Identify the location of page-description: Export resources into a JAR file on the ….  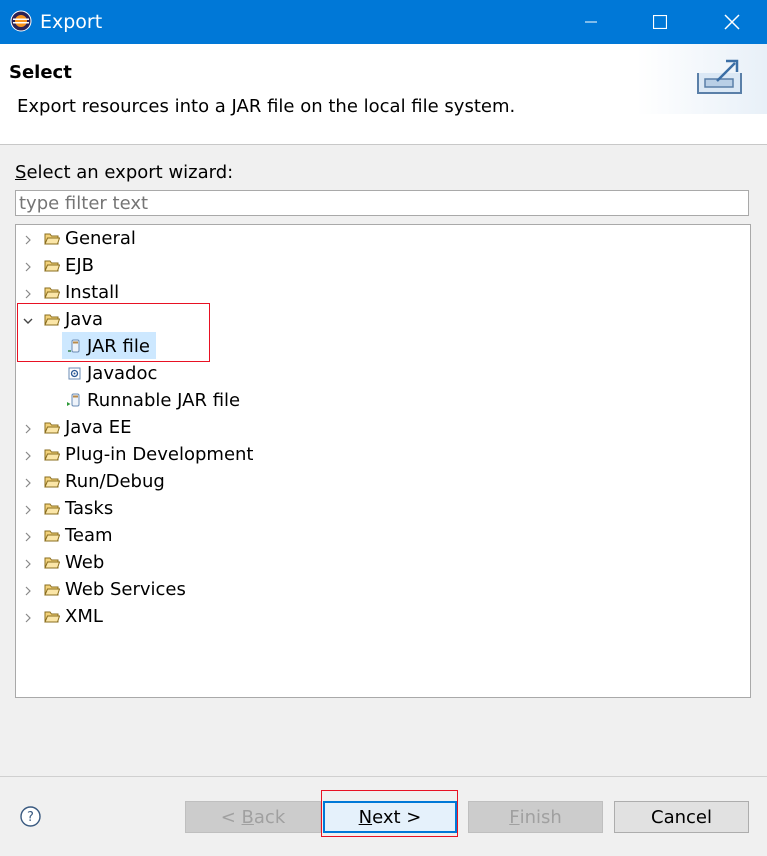
(266, 106).